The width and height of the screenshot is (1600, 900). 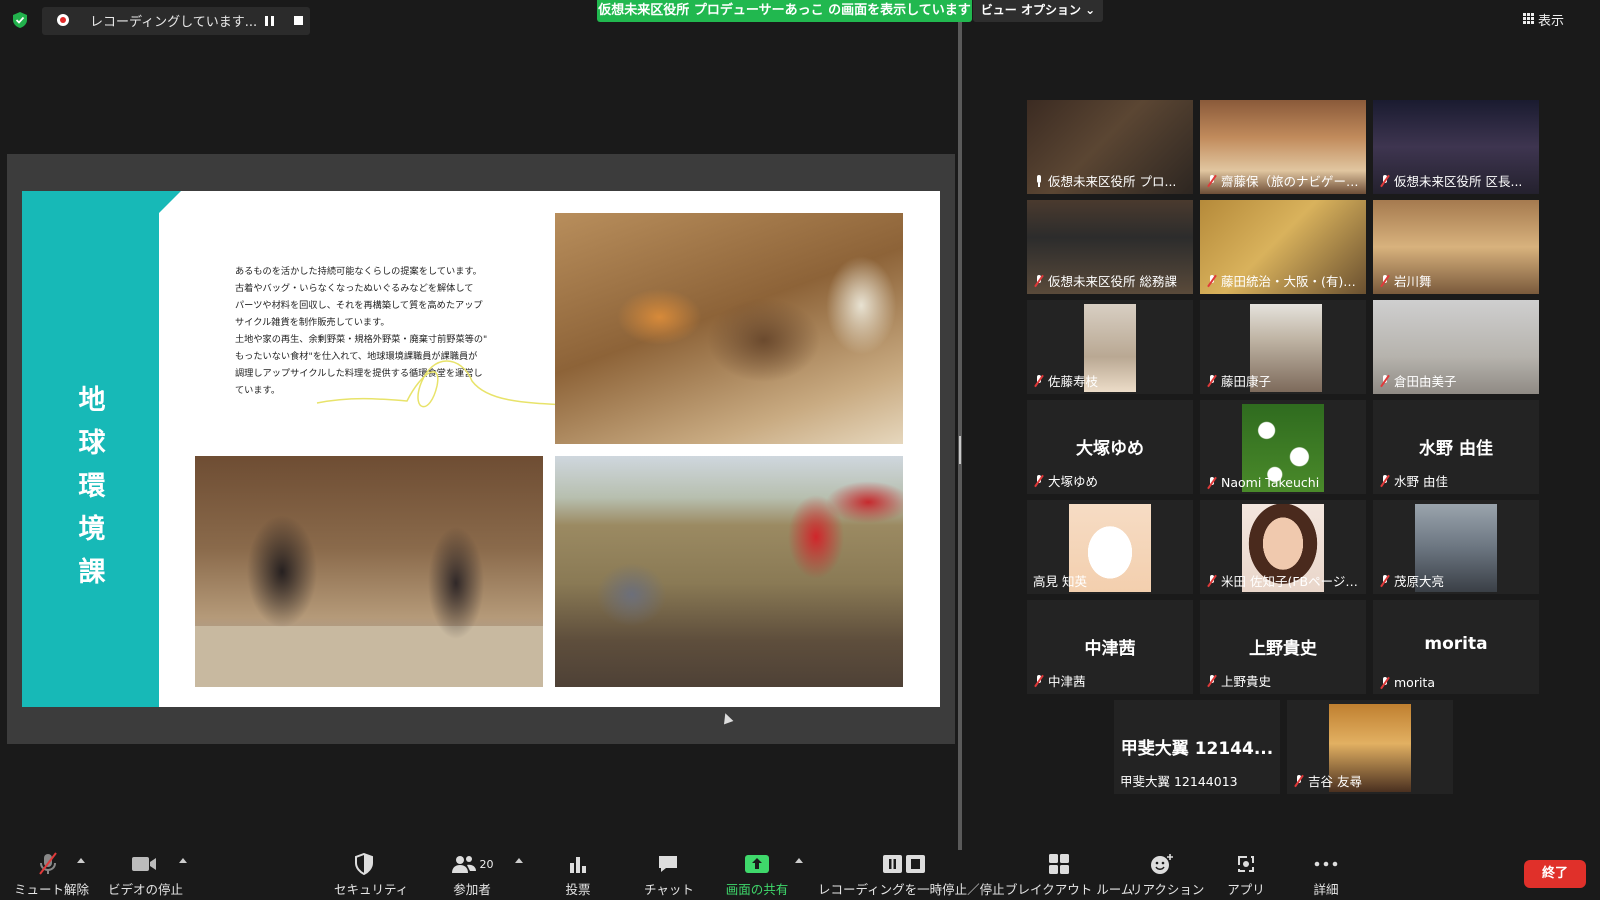 What do you see at coordinates (669, 889) in the screenshot?
I see `chat-label: チャット` at bounding box center [669, 889].